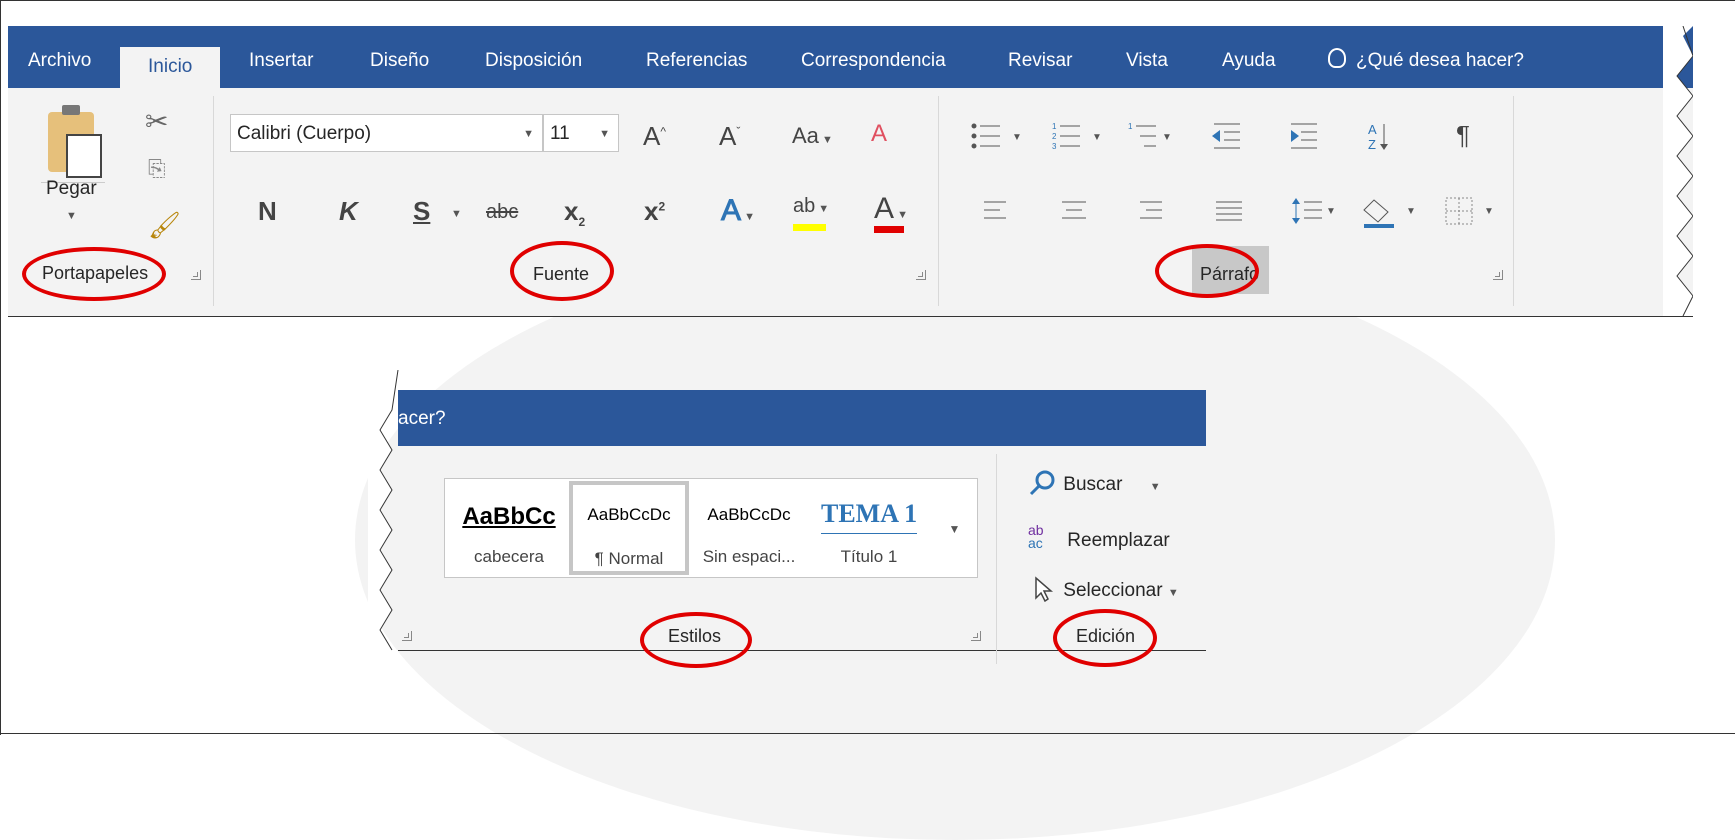  What do you see at coordinates (399, 61) in the screenshot?
I see `tab-diseno: Diseño` at bounding box center [399, 61].